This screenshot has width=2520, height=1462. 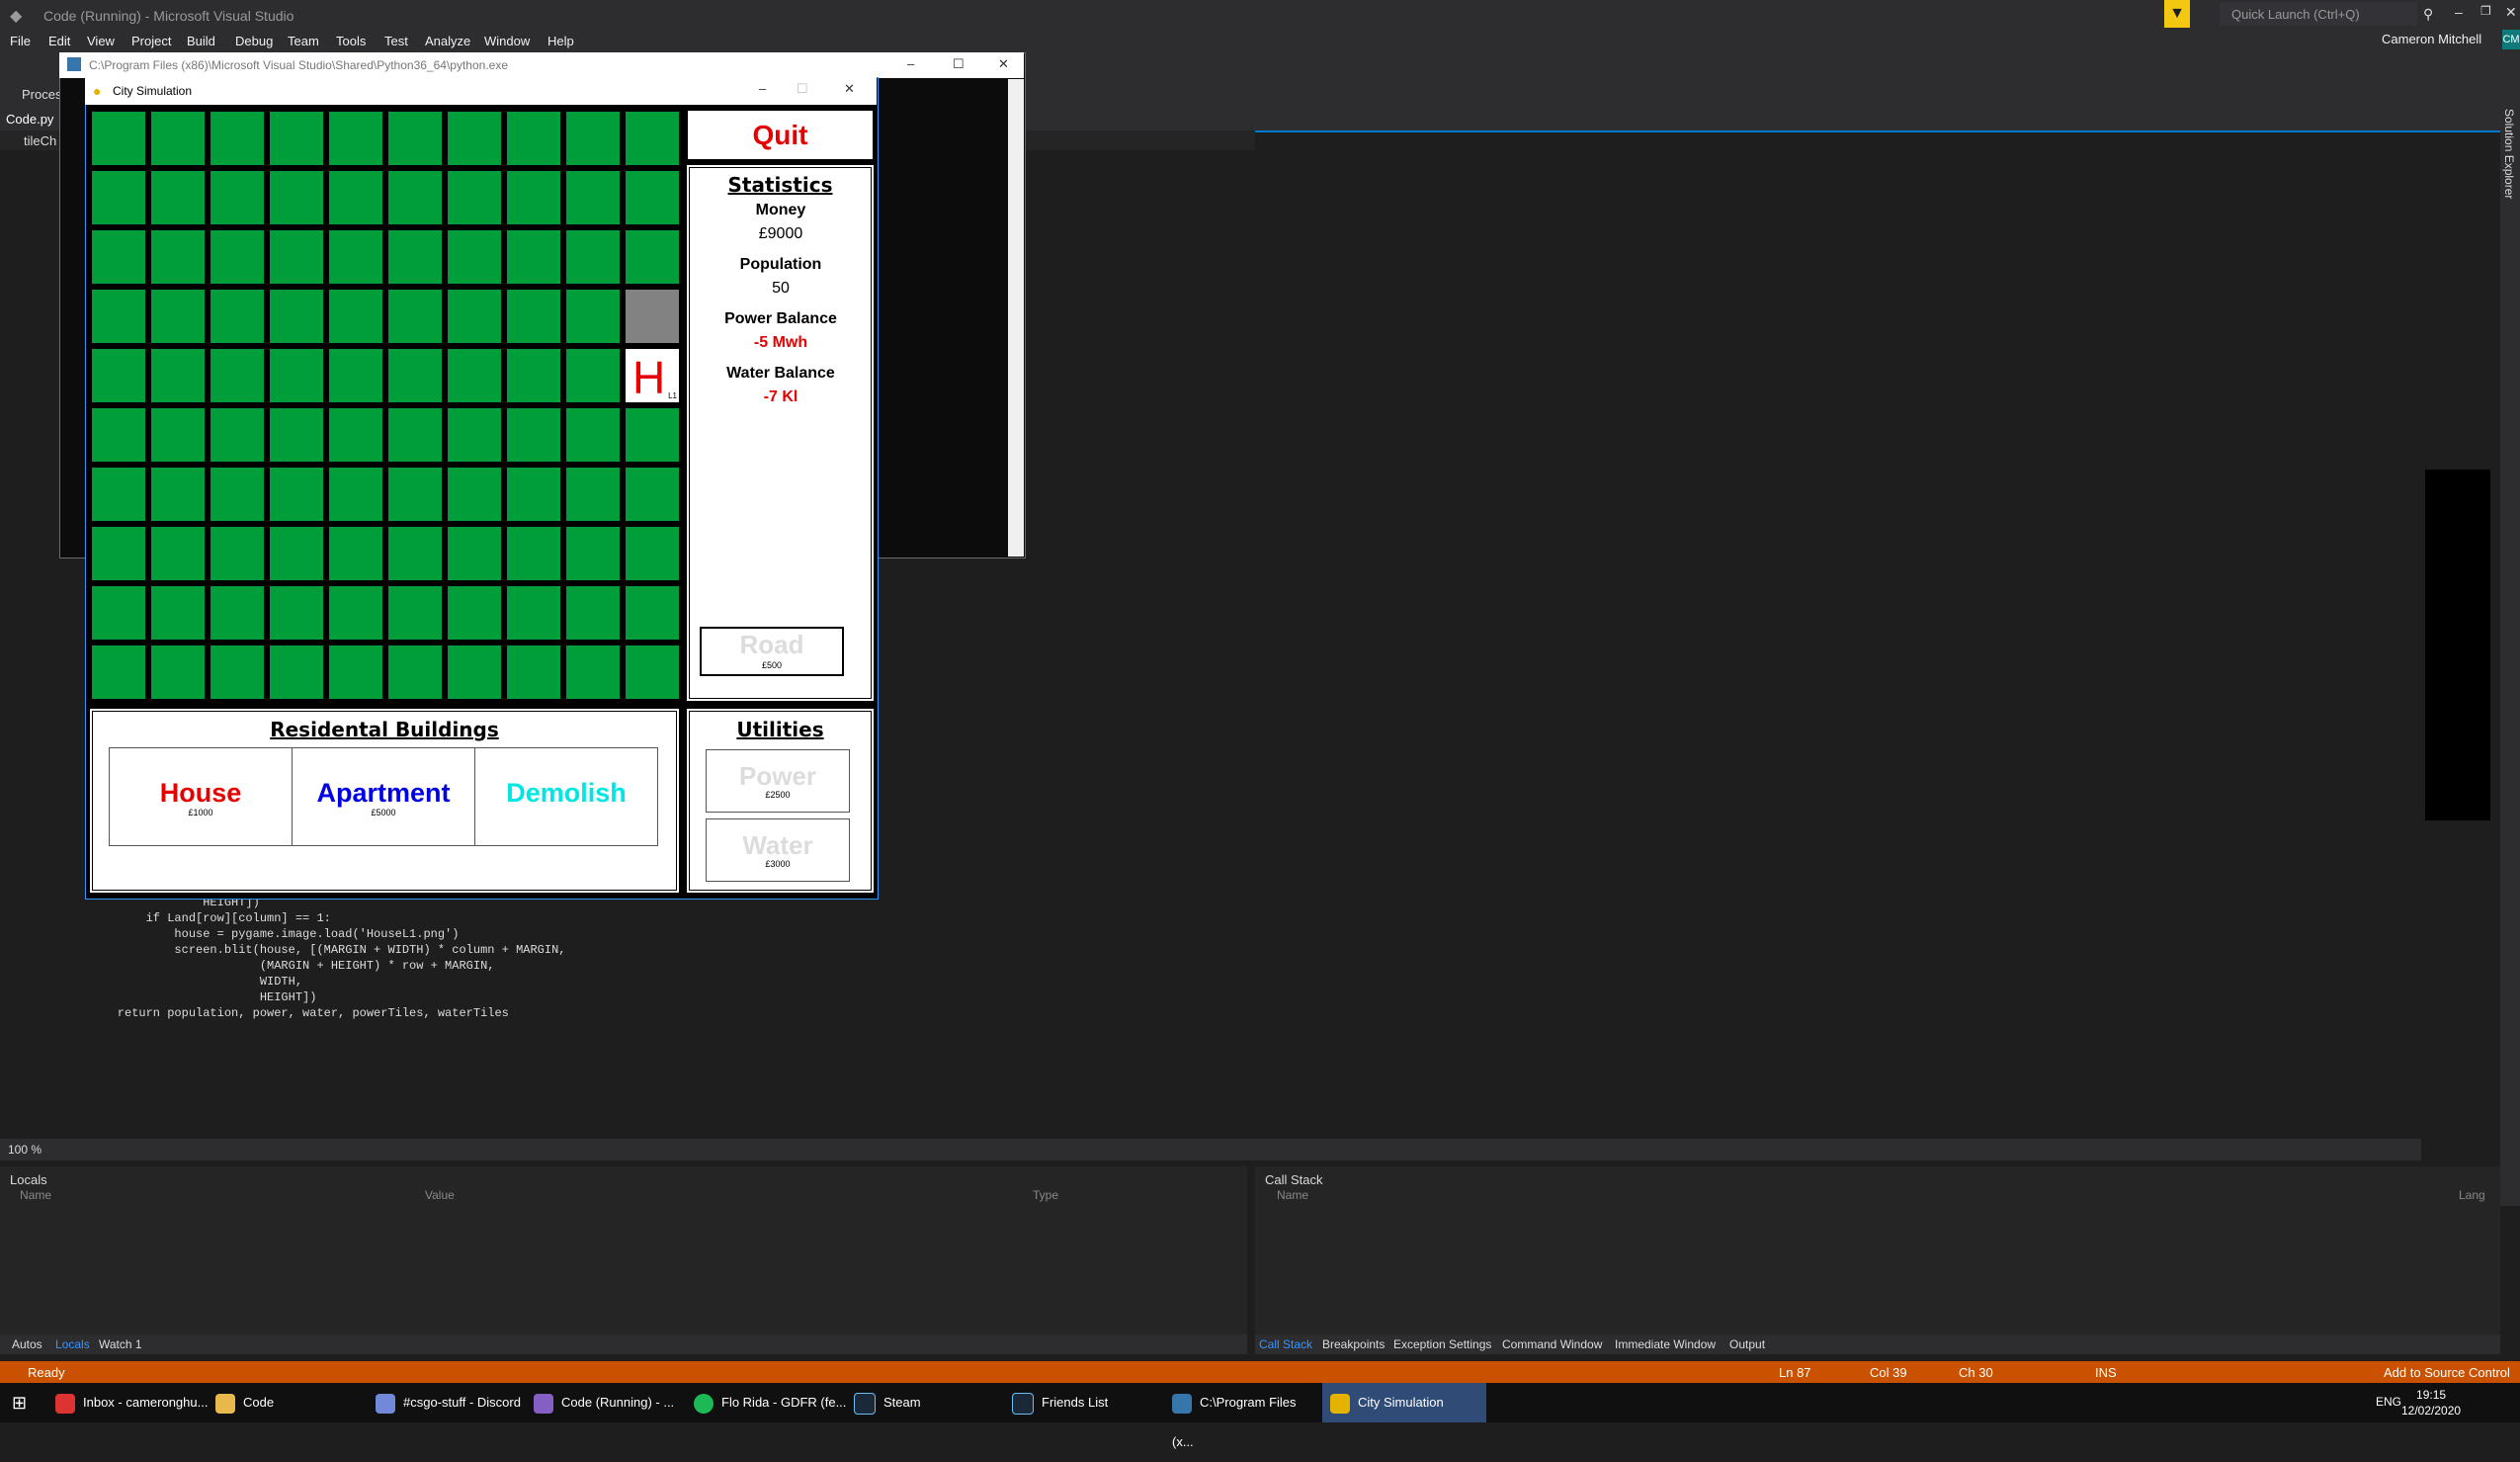 I want to click on quick-launch-input: Quick Launch (Ctrl+Q), so click(x=2318, y=14).